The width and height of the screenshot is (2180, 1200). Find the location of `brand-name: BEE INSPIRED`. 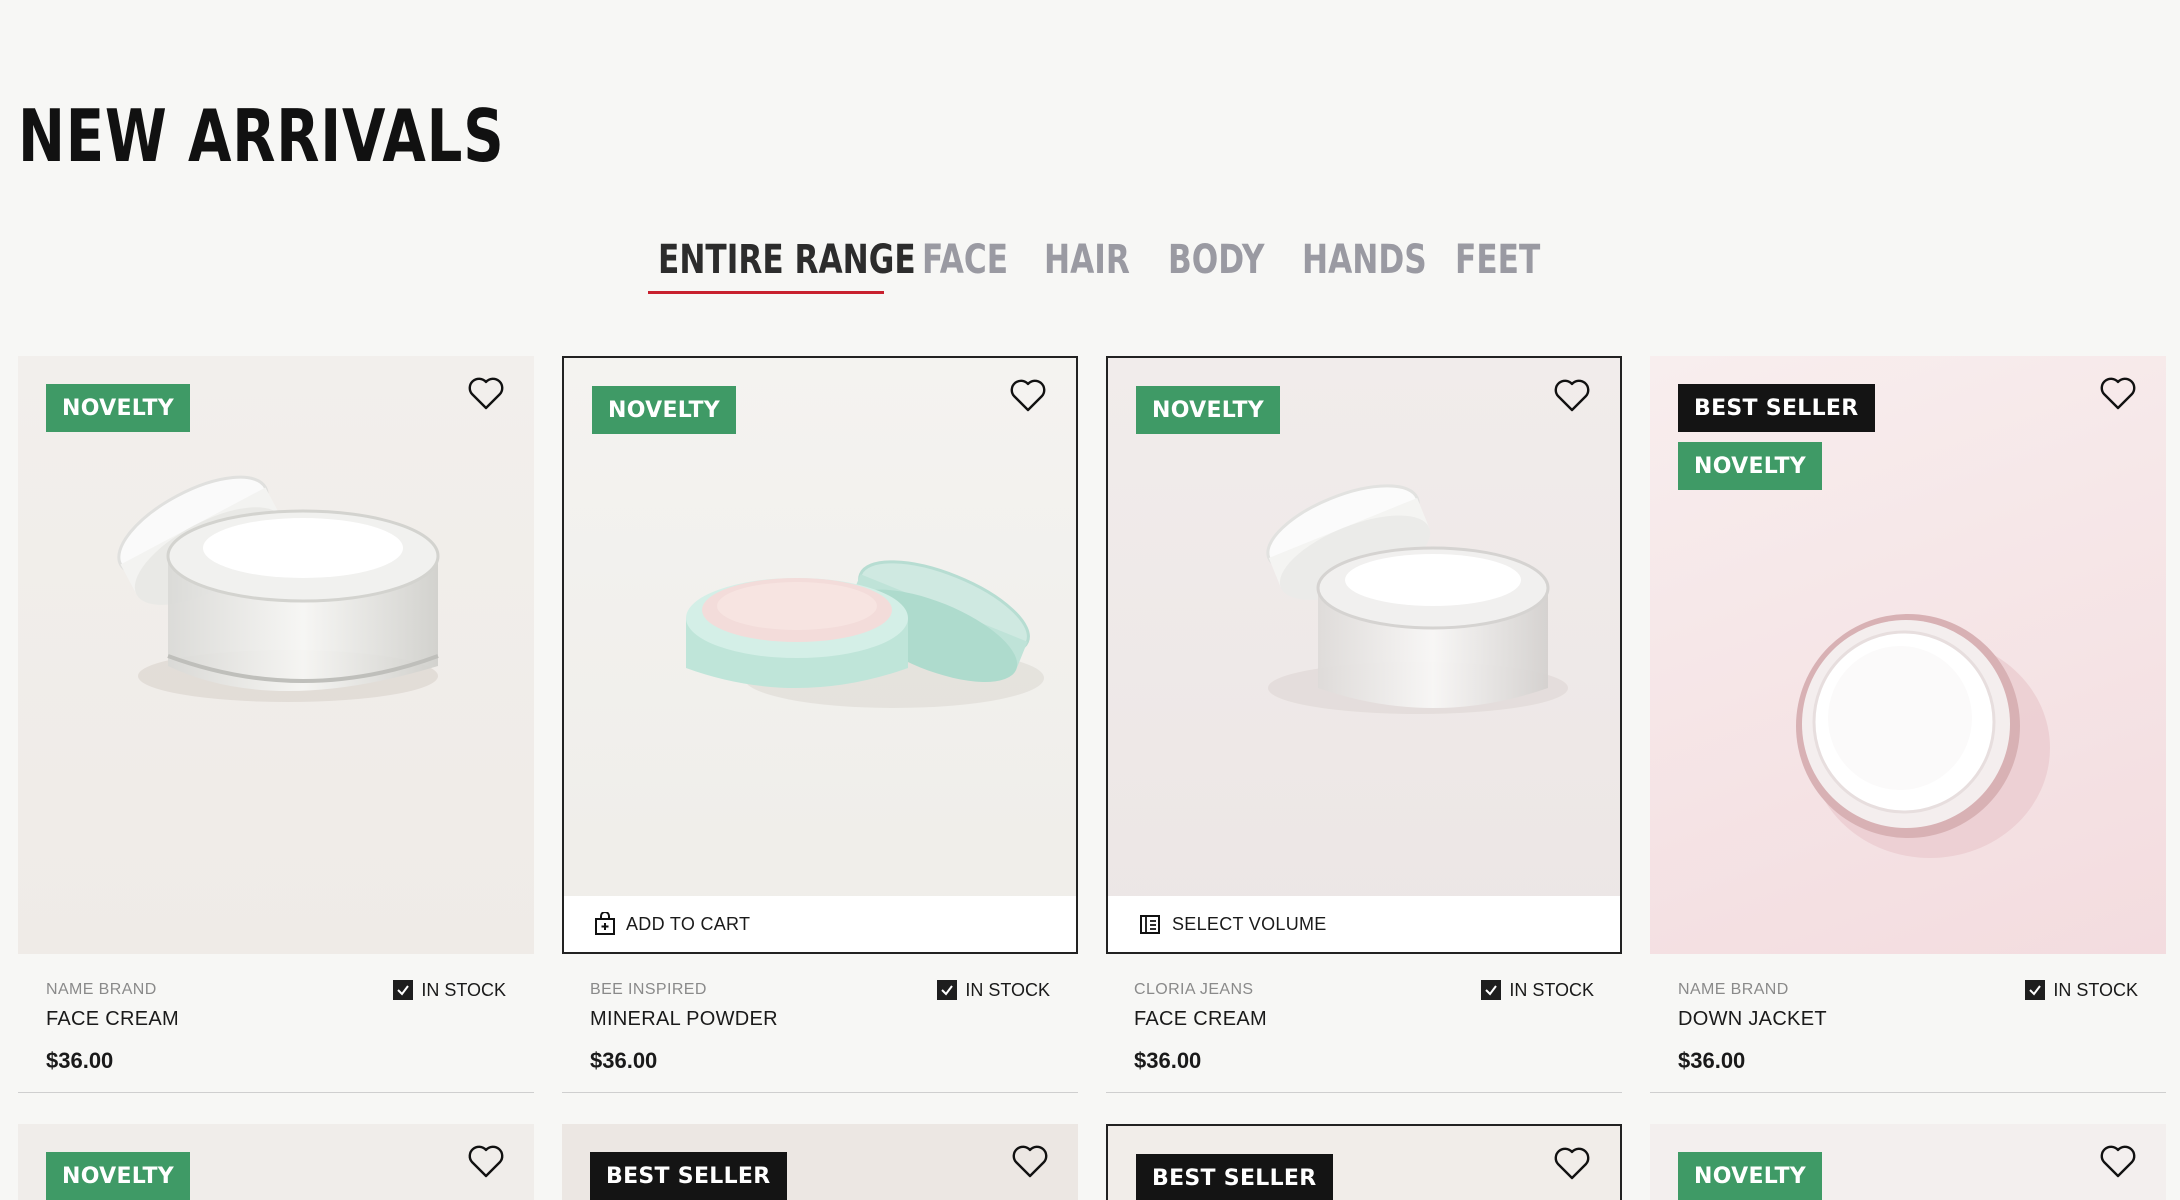

brand-name: BEE INSPIRED is located at coordinates (648, 989).